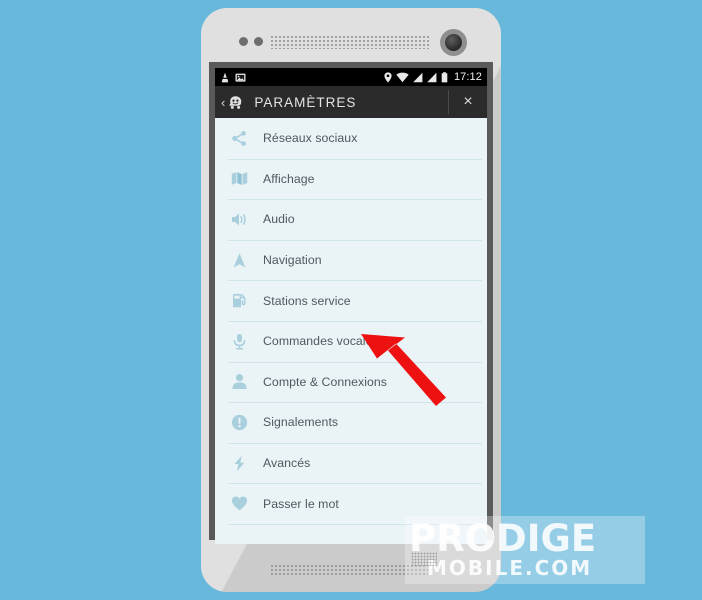 The image size is (702, 600). What do you see at coordinates (351, 422) in the screenshot?
I see `list-item-signalements: Signalements` at bounding box center [351, 422].